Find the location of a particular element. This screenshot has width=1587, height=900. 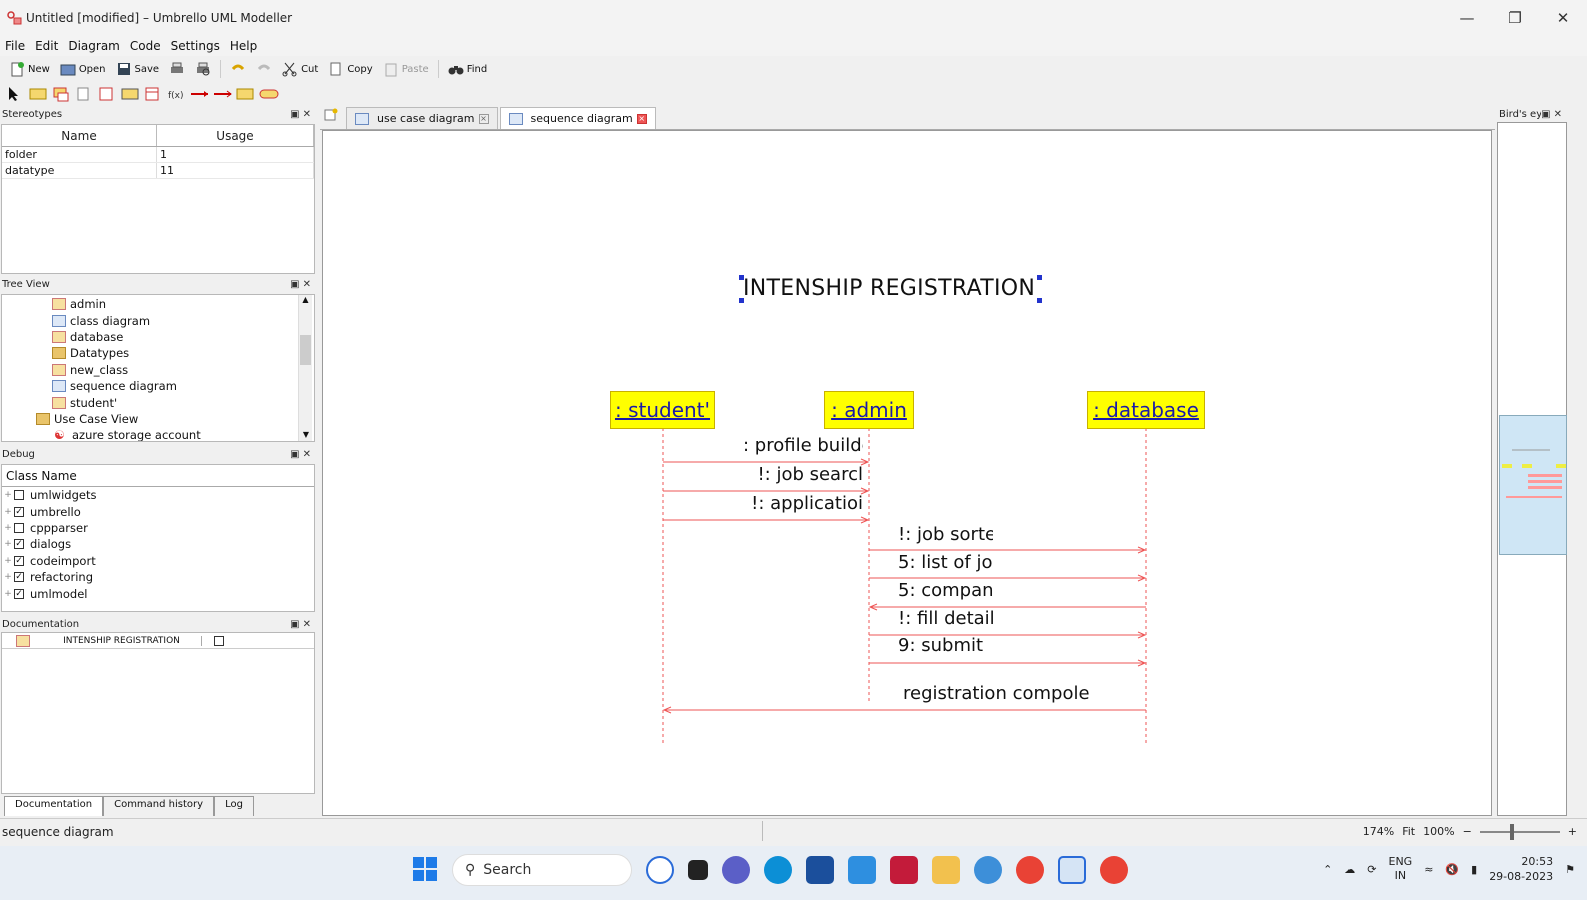

message-label: 9: submit is located at coordinates (945, 645).